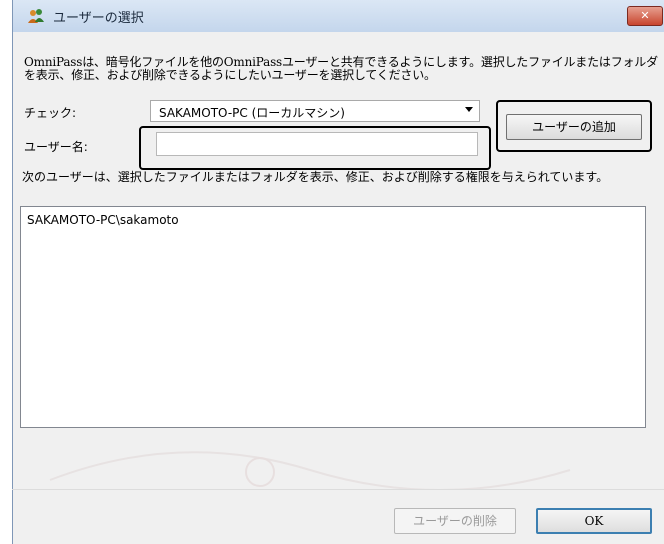 The image size is (664, 544). Describe the element at coordinates (469, 109) in the screenshot. I see `chevron-down-icon` at that location.